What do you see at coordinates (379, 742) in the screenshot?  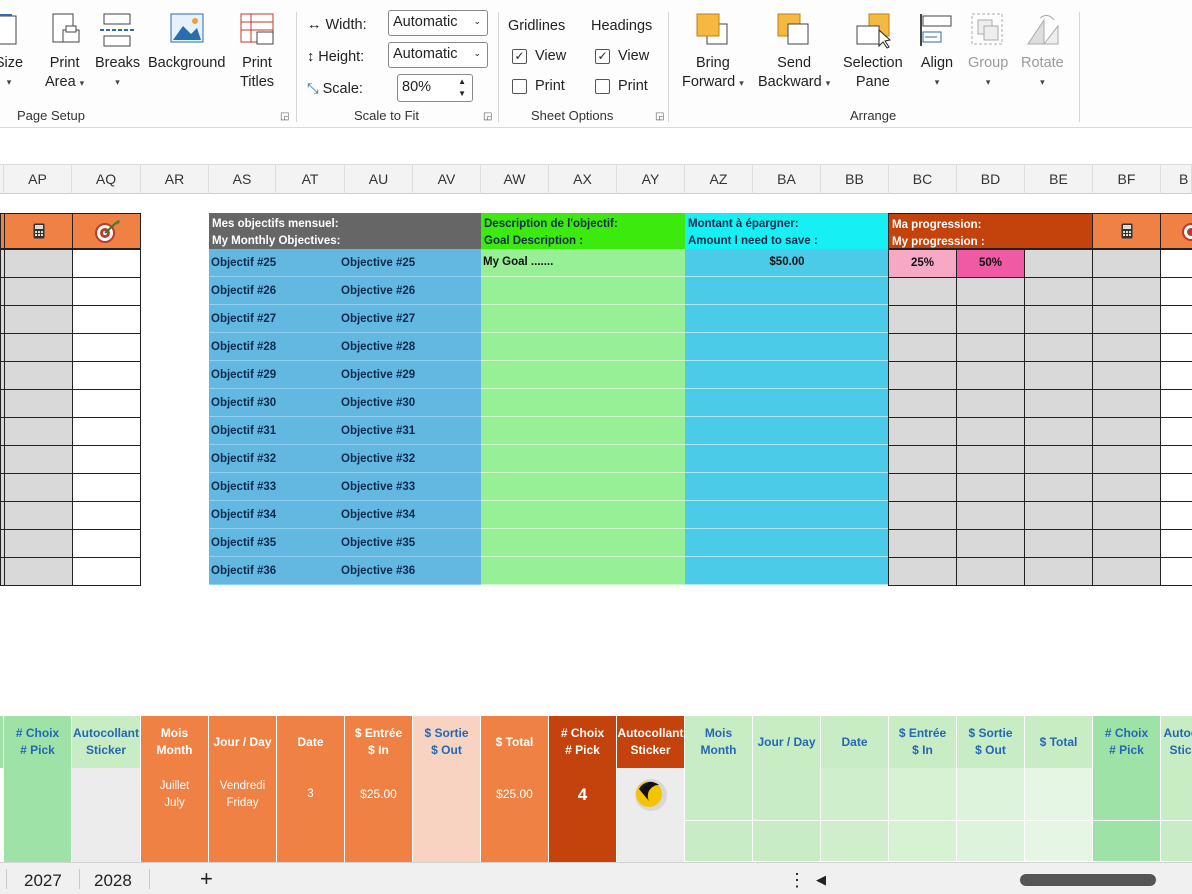 I see `ledger-header: $ Entrée $ In` at bounding box center [379, 742].